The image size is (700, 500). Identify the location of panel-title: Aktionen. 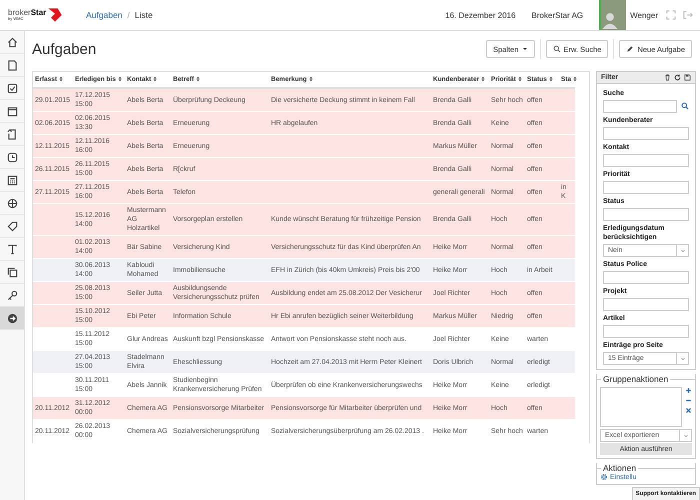
(620, 468).